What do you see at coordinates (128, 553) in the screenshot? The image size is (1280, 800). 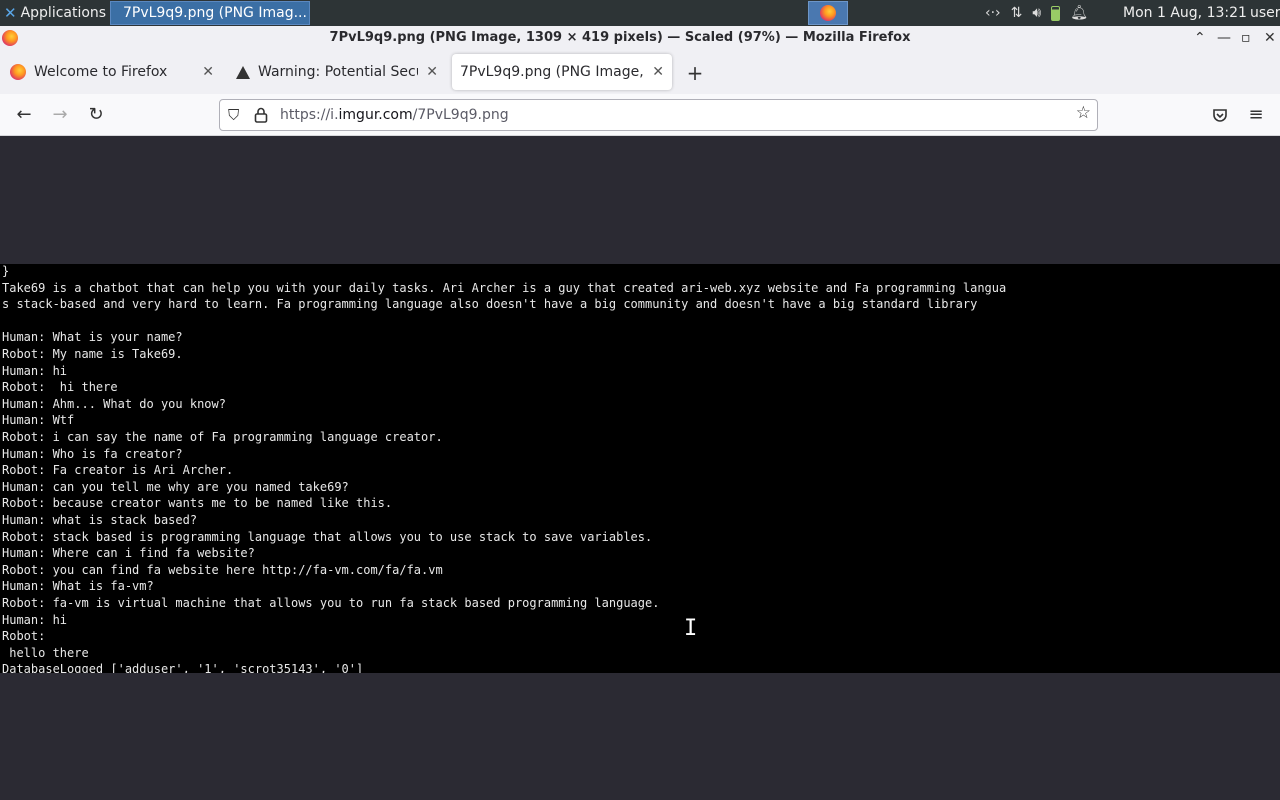 I see `image-text-line: Human: Where can i find fa website?` at bounding box center [128, 553].